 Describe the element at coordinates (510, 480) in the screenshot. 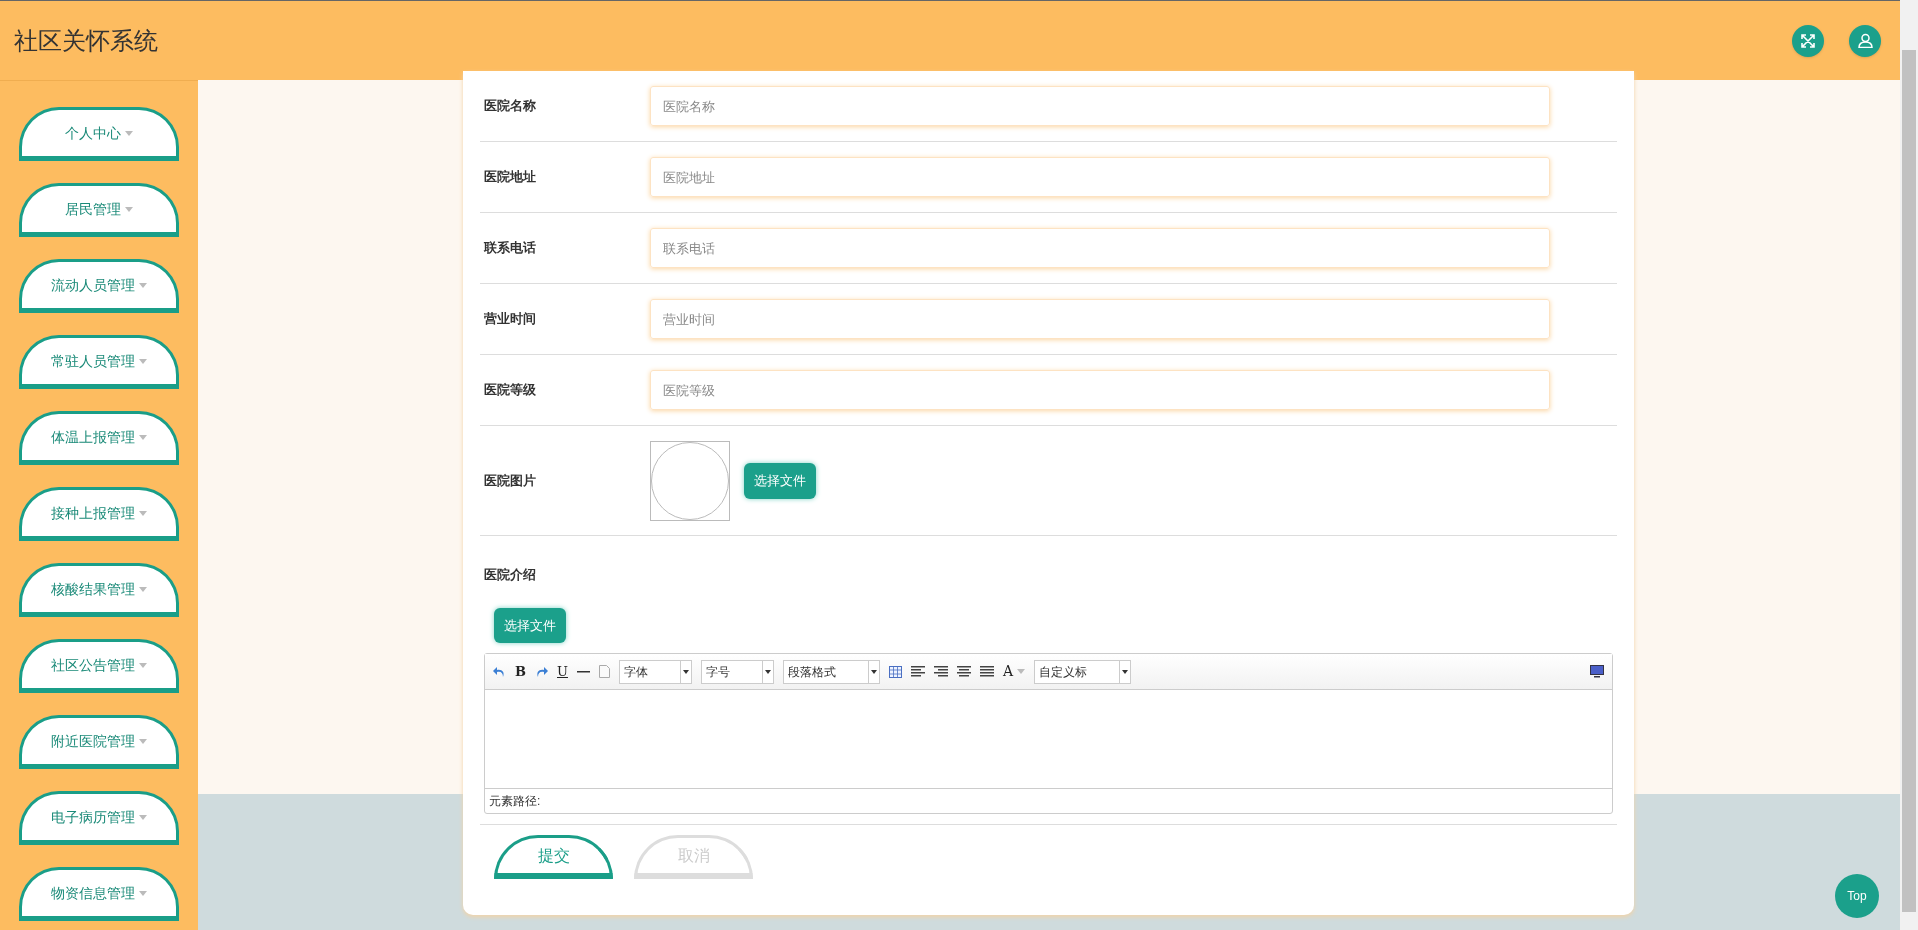

I see `field-label: 医院图片` at that location.